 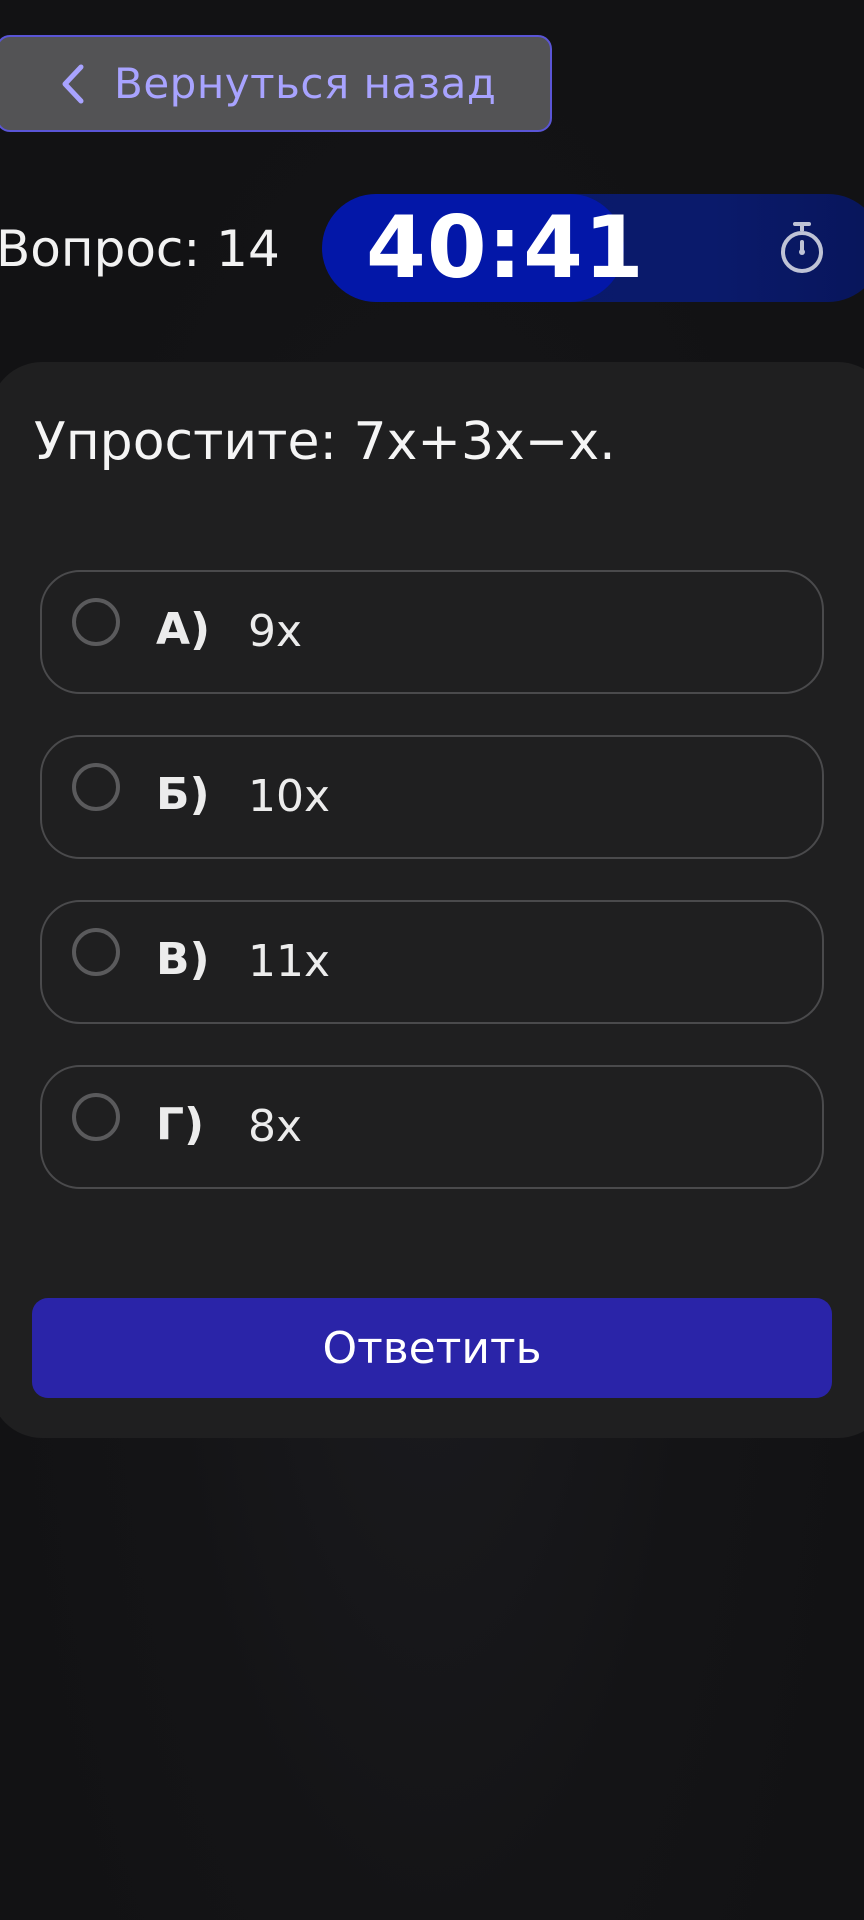 What do you see at coordinates (289, 961) in the screenshot?
I see `option-text: 11x` at bounding box center [289, 961].